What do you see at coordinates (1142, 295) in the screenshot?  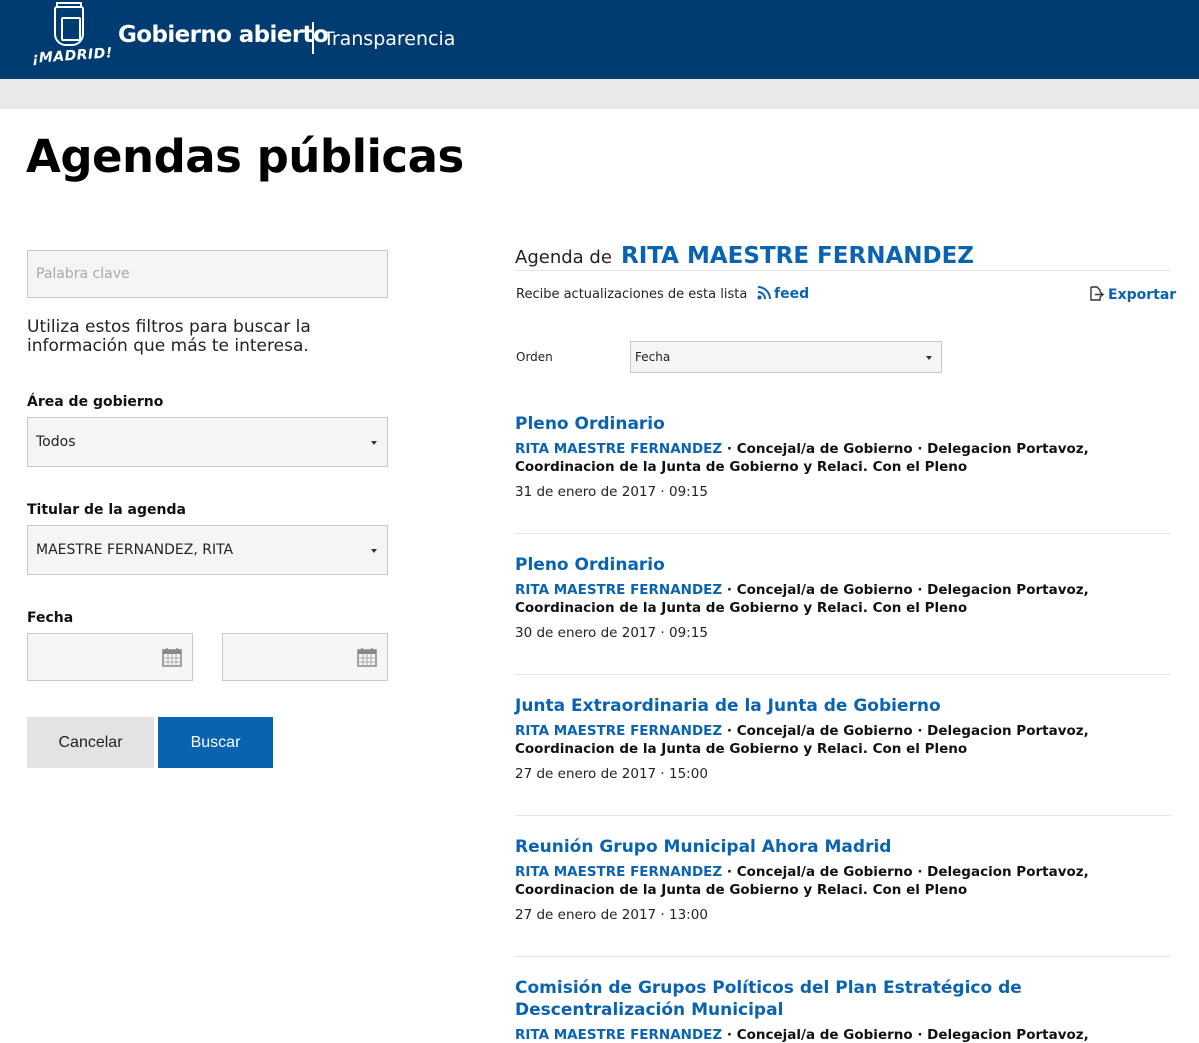 I see `export-label: Exportar` at bounding box center [1142, 295].